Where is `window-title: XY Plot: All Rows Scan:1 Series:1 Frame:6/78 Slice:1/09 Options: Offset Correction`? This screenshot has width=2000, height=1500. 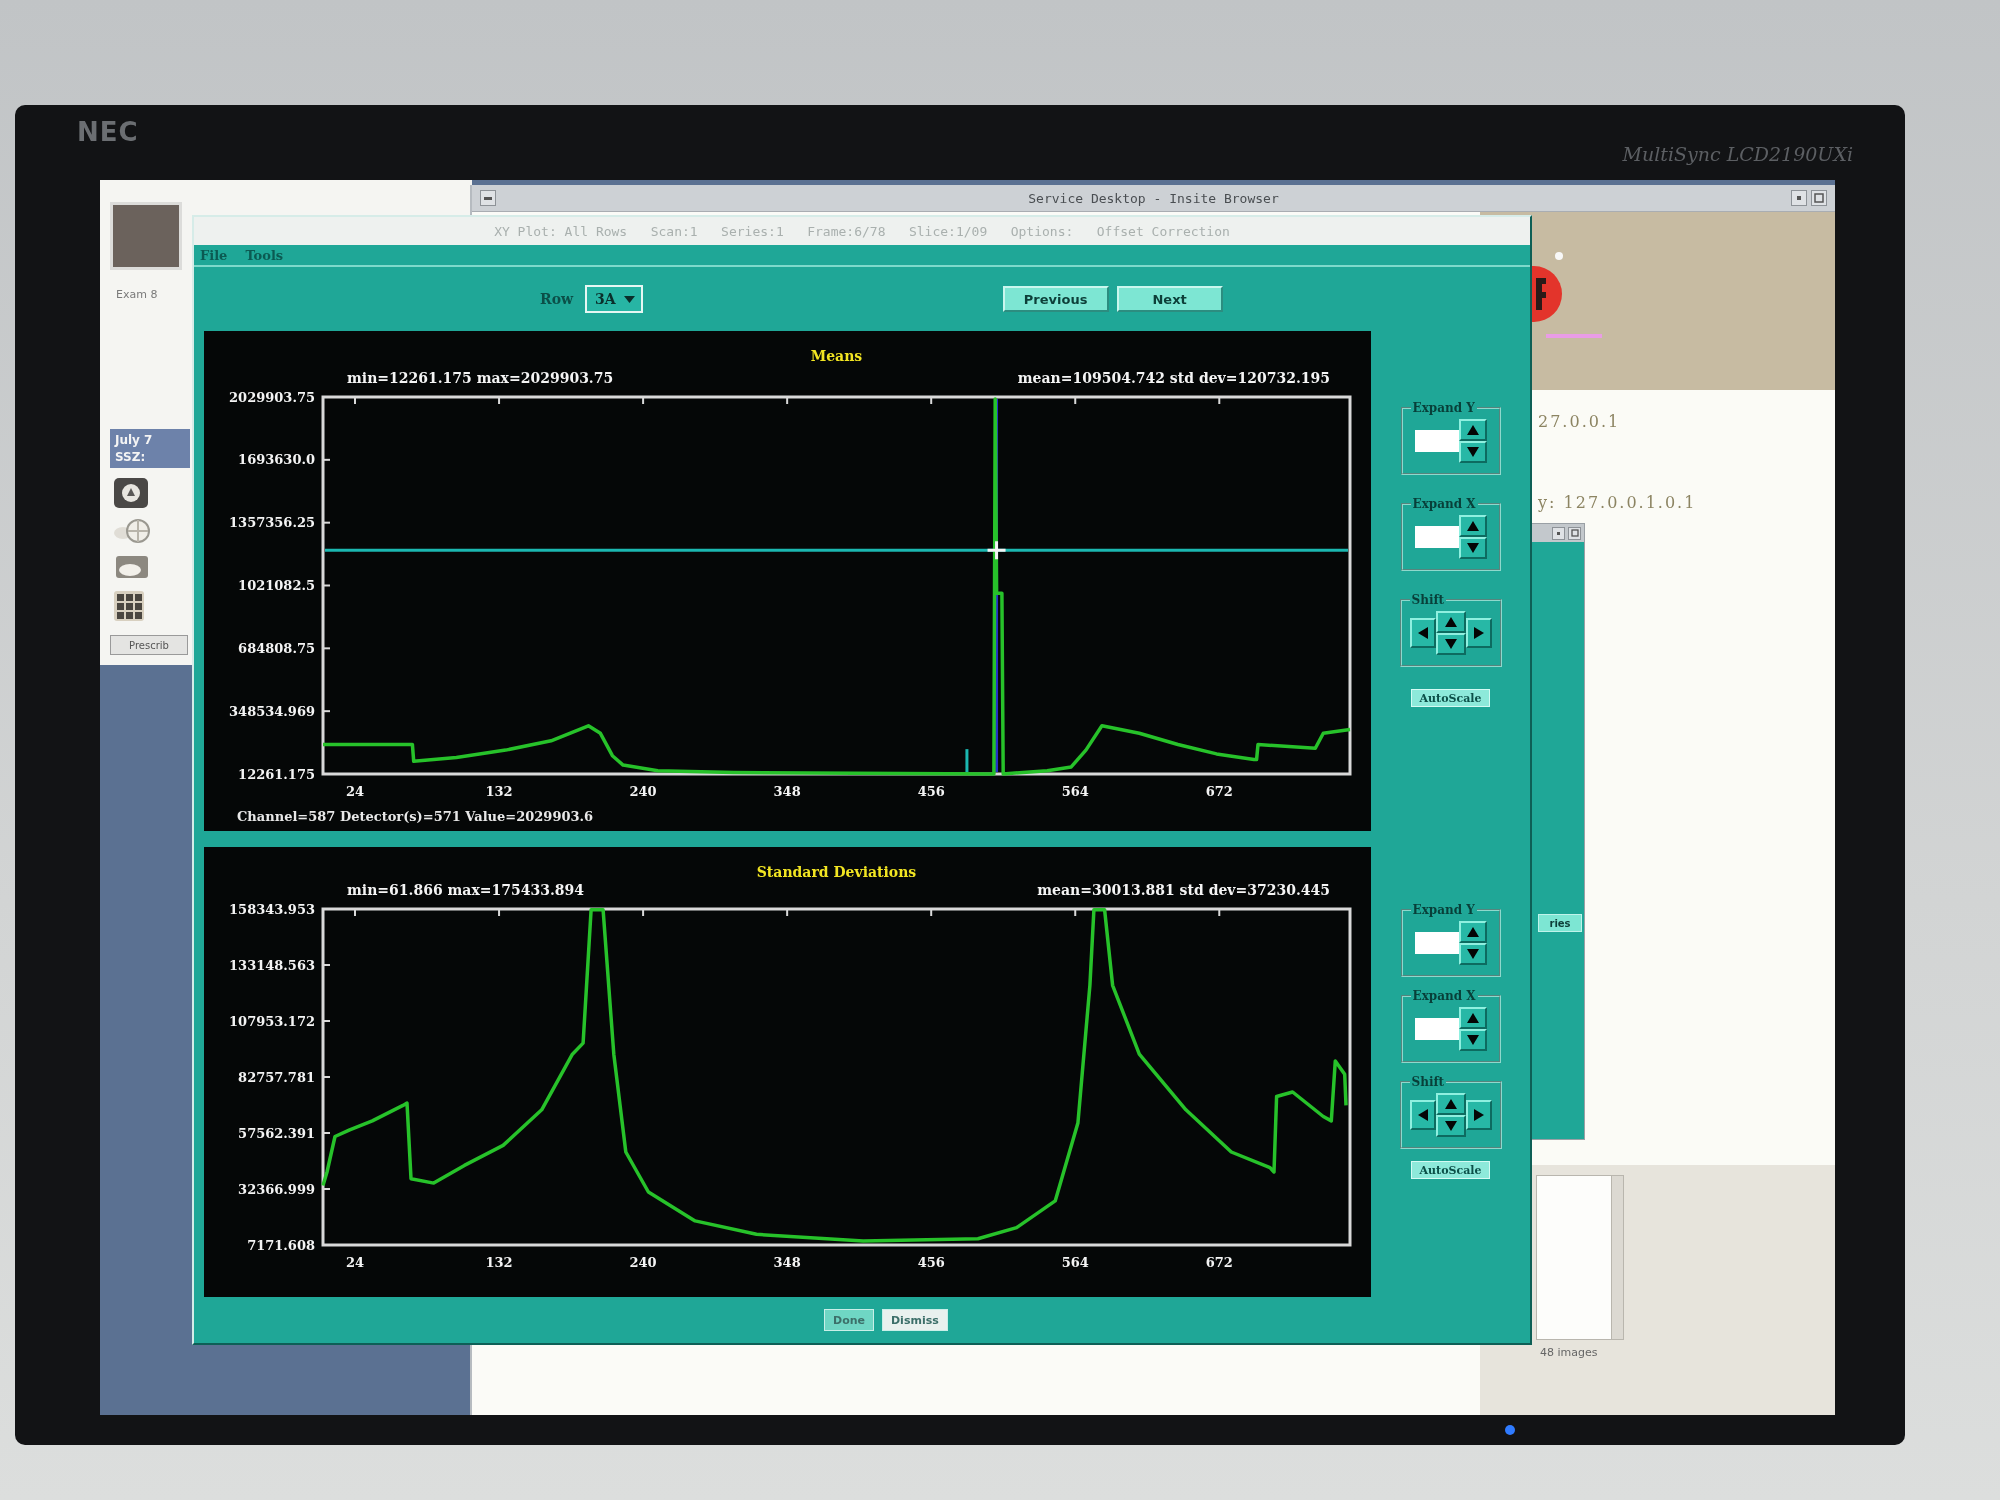 window-title: XY Plot: All Rows Scan:1 Series:1 Frame:6/78 Slice:1/09 Options: Offset Correction is located at coordinates (862, 231).